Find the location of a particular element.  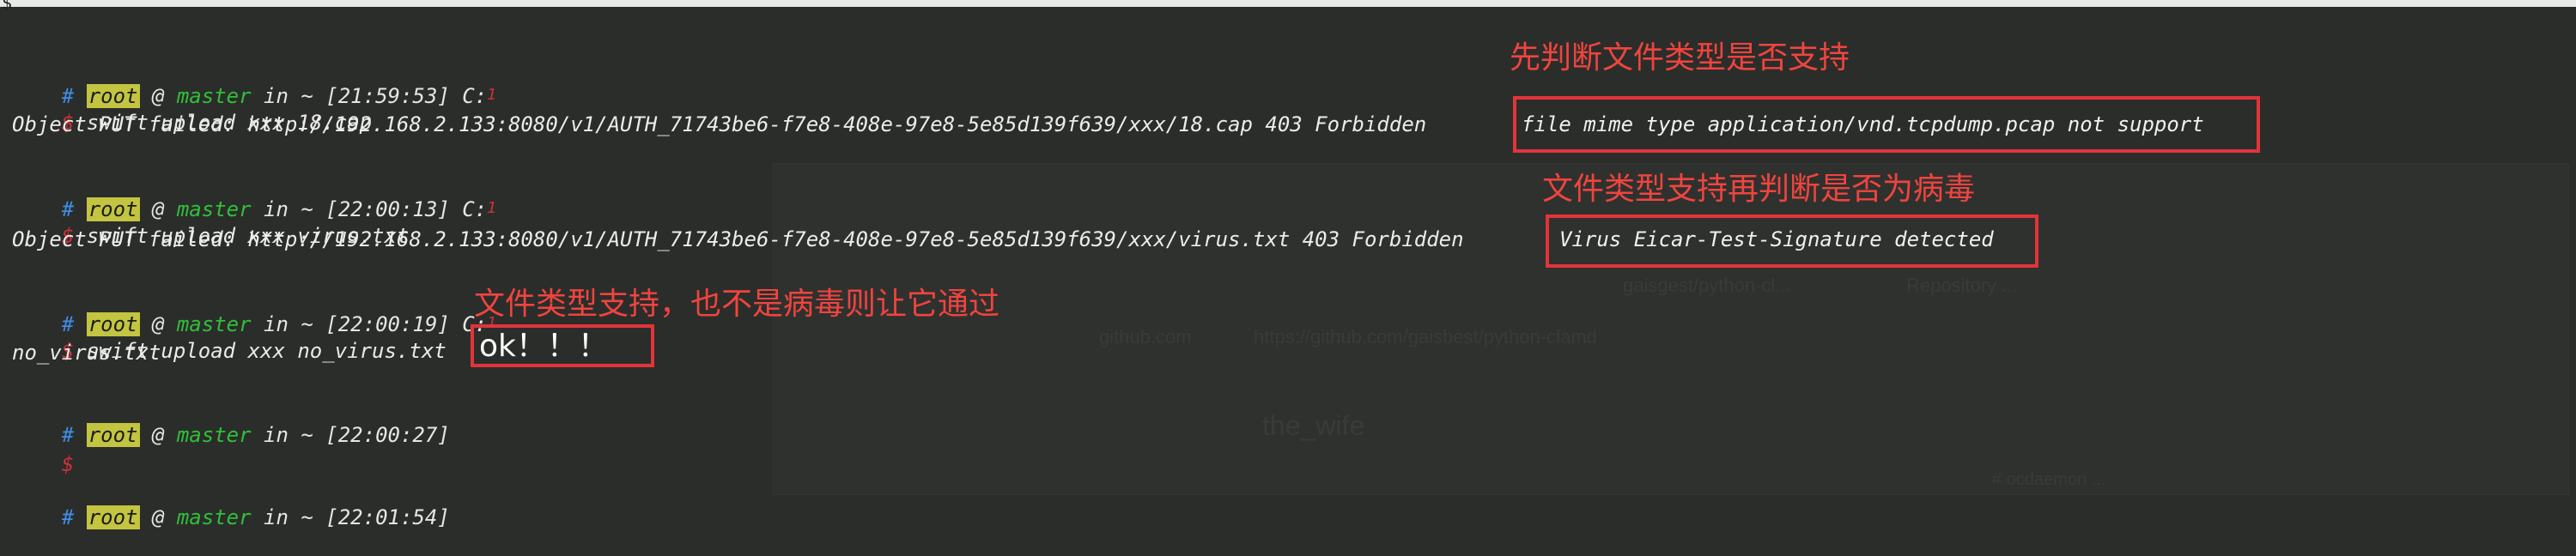

annotation-title-pass: 文件类型支持，也不是病毒则让它通过 is located at coordinates (737, 305).